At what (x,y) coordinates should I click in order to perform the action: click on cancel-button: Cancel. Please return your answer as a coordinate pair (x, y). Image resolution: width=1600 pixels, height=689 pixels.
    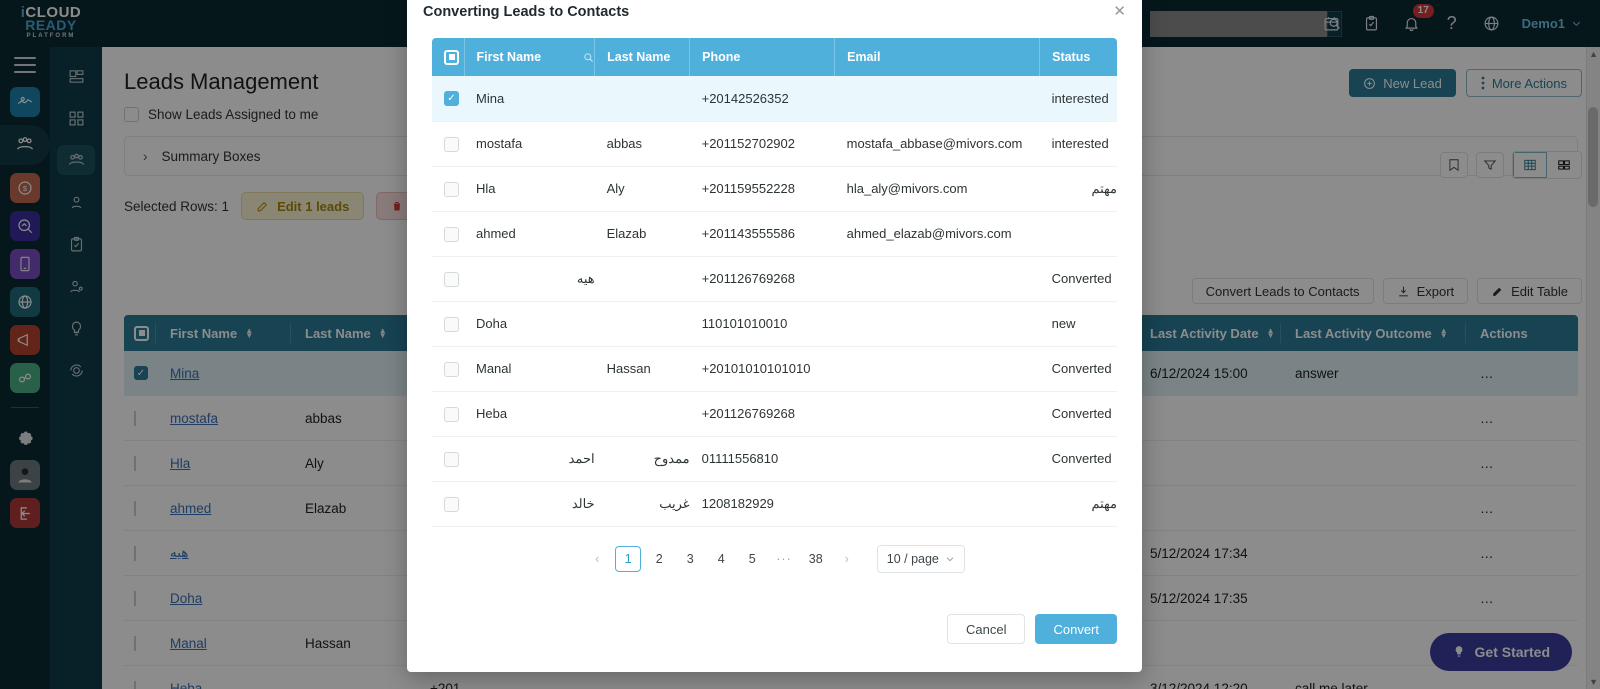
    Looking at the image, I should click on (986, 629).